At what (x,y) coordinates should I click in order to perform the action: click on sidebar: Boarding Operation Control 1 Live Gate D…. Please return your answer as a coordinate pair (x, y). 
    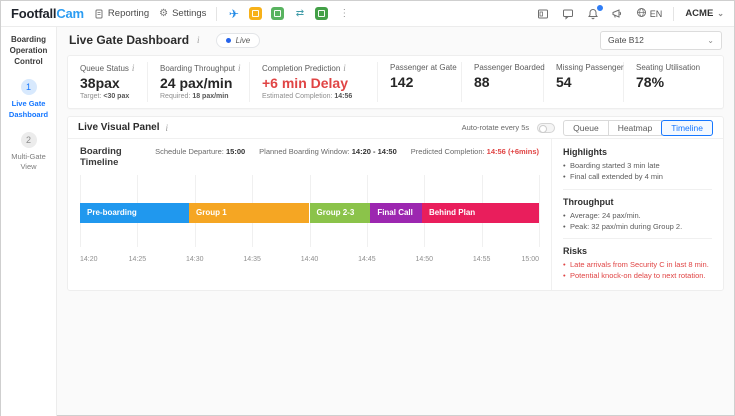
    Looking at the image, I should click on (29, 221).